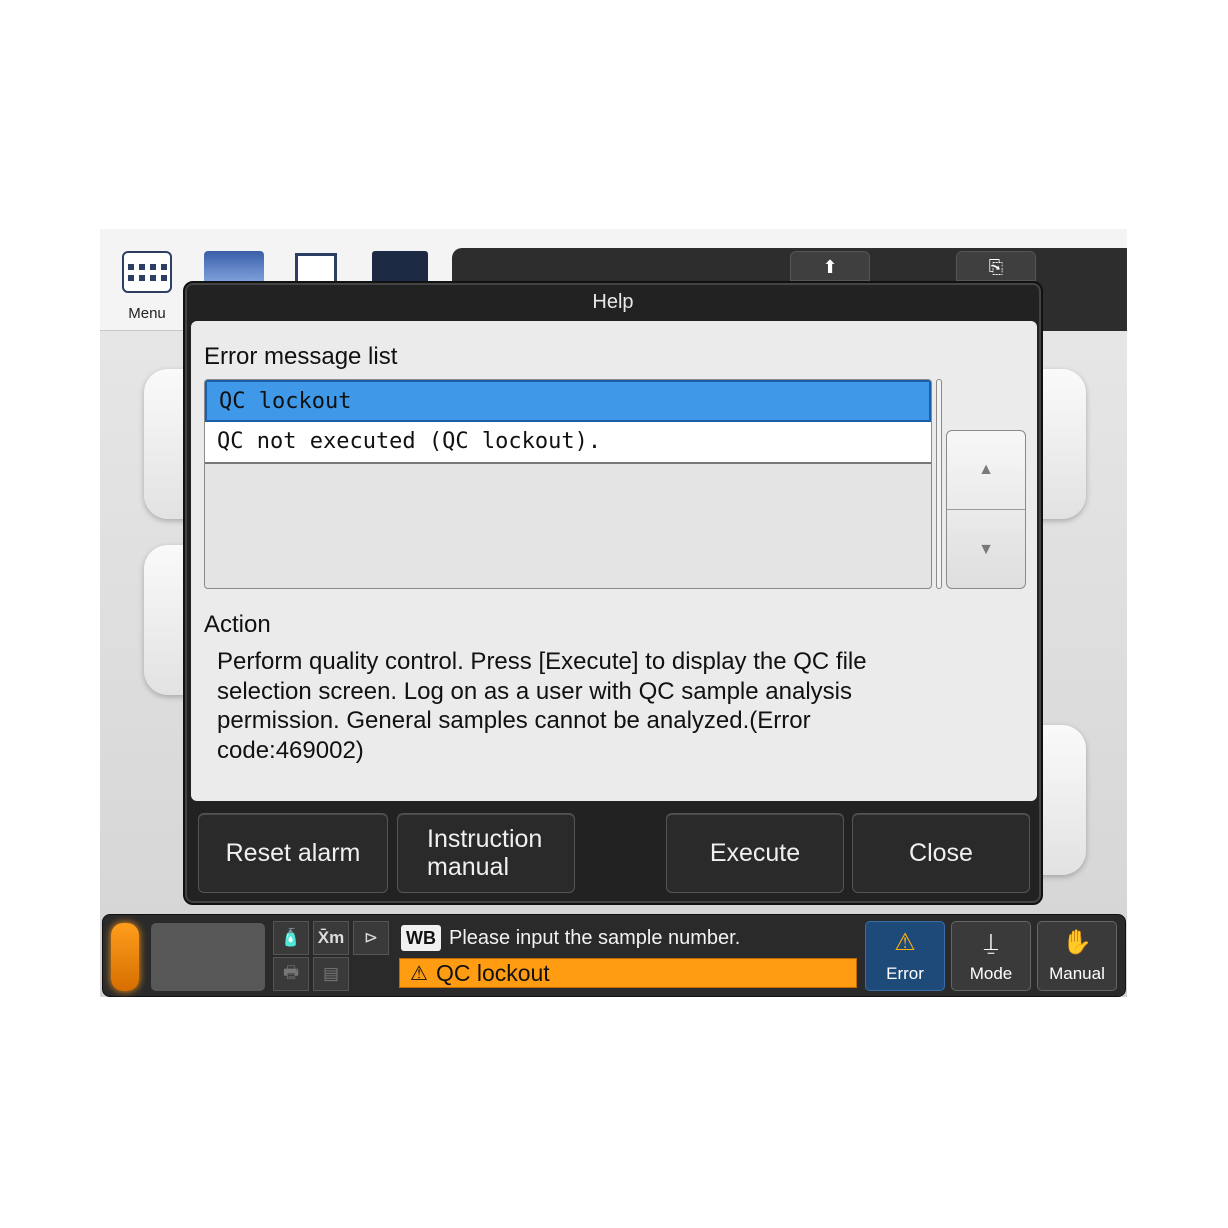 This screenshot has height=1228, width=1228. What do you see at coordinates (237, 624) in the screenshot?
I see `action-heading: Action` at bounding box center [237, 624].